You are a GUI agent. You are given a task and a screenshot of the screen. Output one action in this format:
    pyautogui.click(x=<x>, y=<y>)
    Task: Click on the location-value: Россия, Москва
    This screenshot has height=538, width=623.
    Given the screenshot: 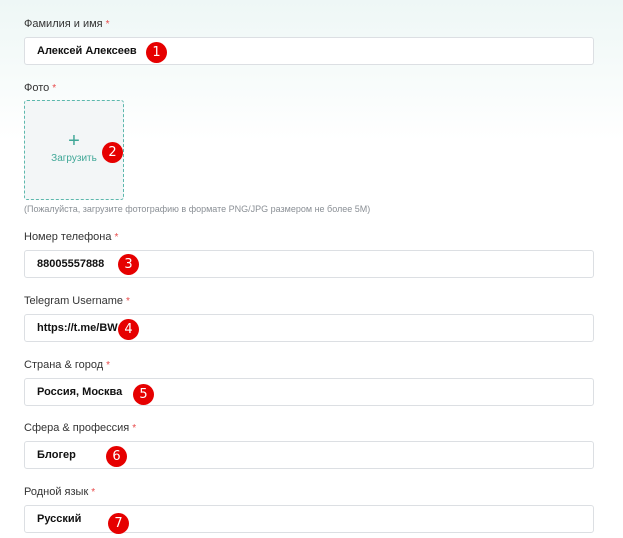 What is the action you would take?
    pyautogui.click(x=80, y=392)
    